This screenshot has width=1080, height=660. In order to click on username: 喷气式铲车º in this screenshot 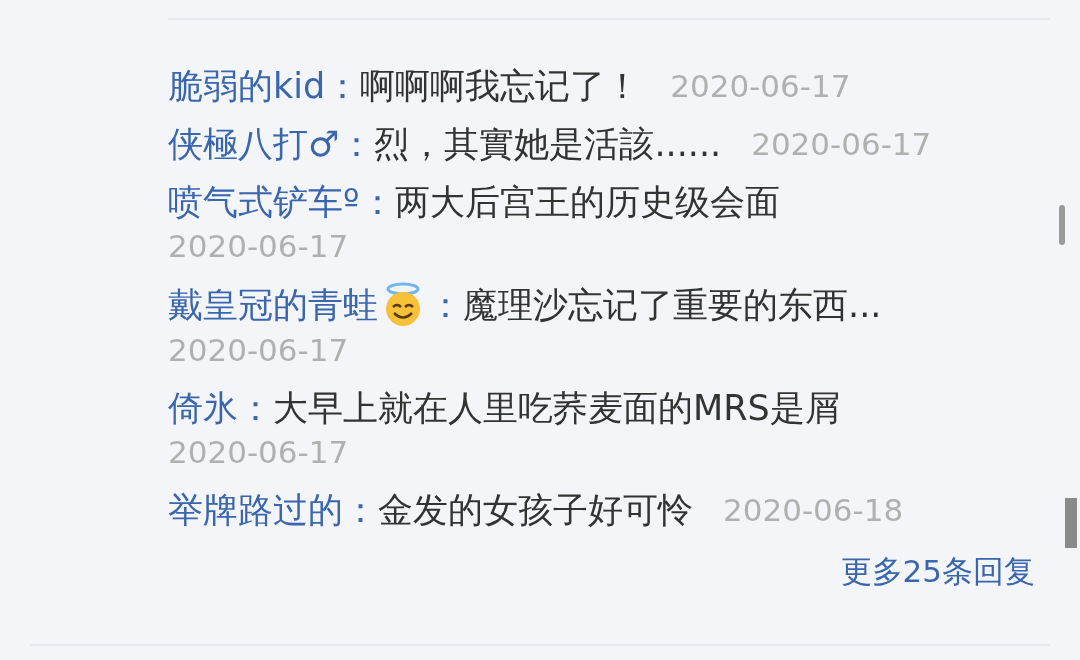, I will do `click(264, 202)`.